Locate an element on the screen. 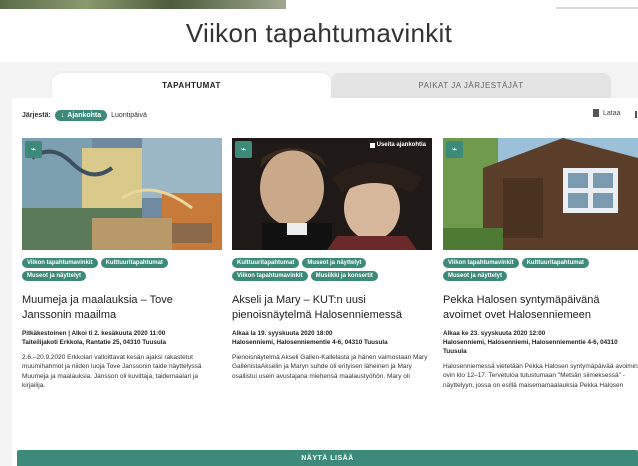  painting-image is located at coordinates (122, 194).